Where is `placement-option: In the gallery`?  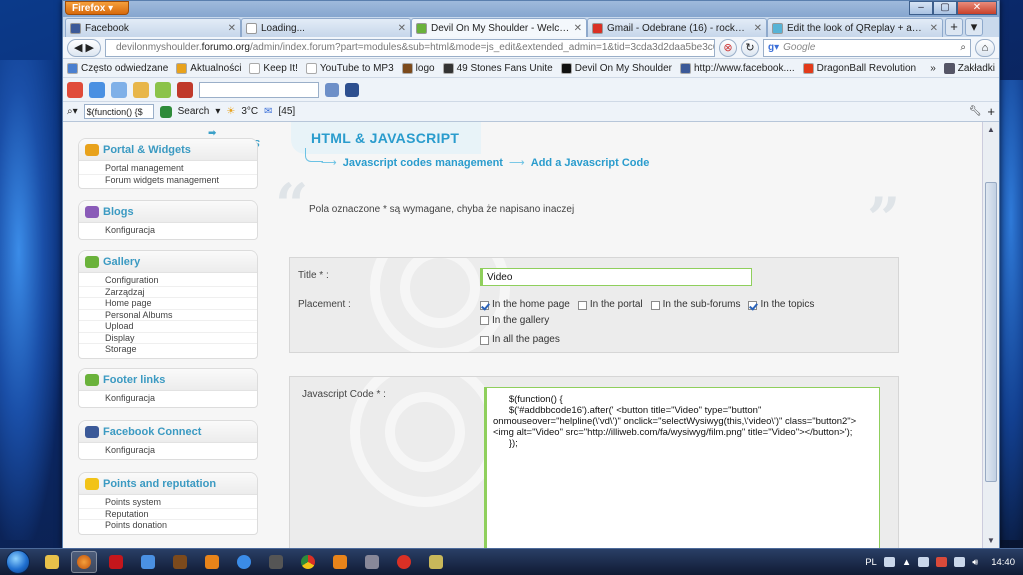
placement-option: In the gallery is located at coordinates (514, 321).